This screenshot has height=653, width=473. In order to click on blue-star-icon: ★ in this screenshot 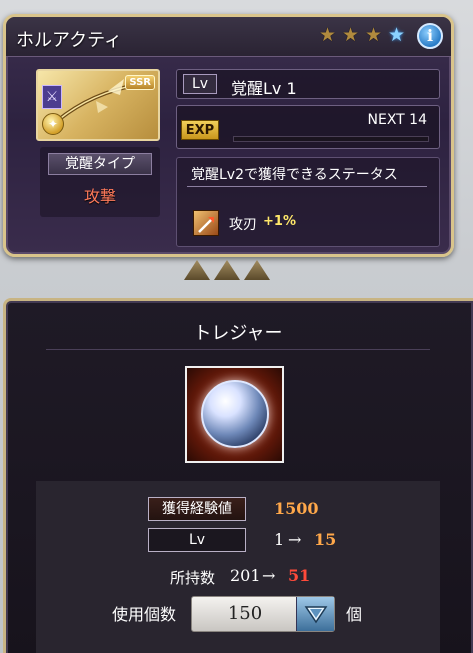, I will do `click(397, 35)`.